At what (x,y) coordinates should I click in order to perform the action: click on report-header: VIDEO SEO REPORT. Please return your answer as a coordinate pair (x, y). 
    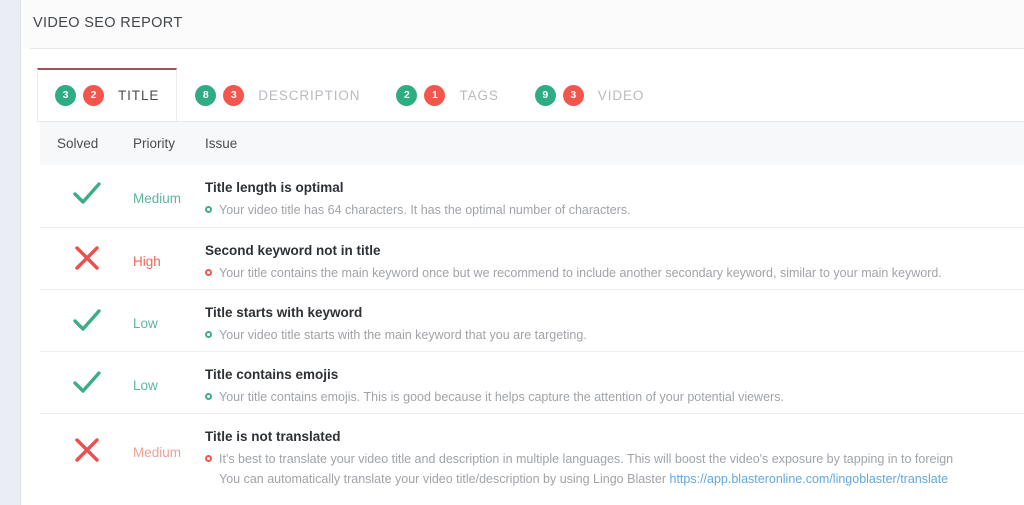
    Looking at the image, I should click on (522, 24).